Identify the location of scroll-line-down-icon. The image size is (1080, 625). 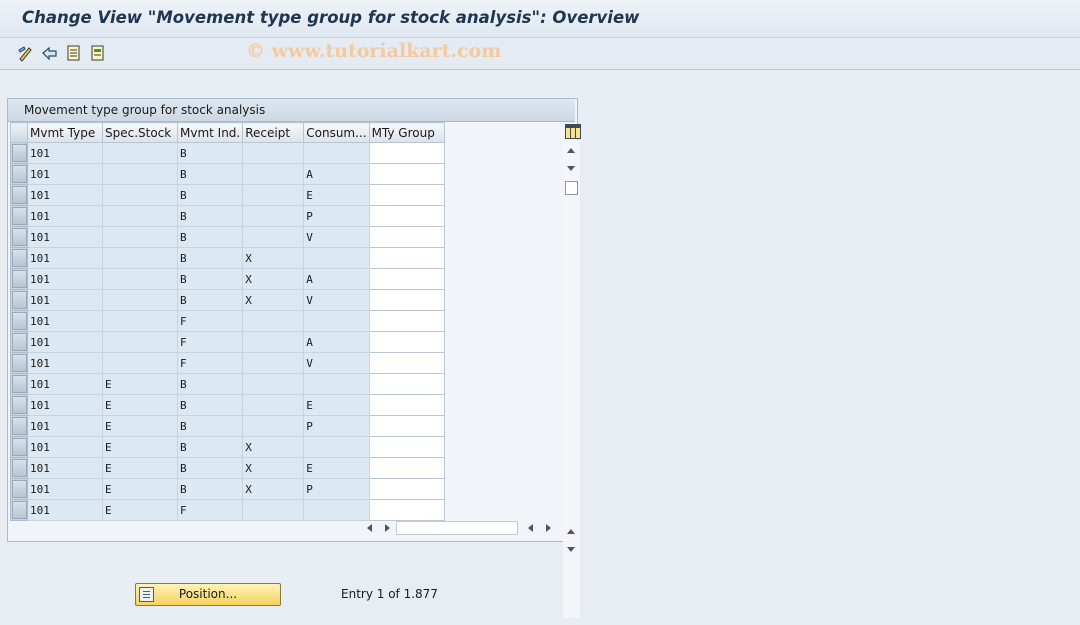
(571, 168).